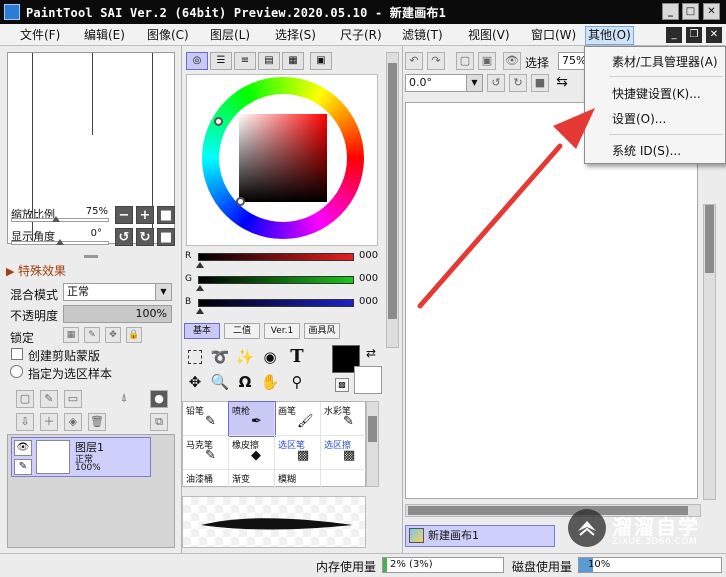 The width and height of the screenshot is (726, 577). What do you see at coordinates (490, 226) in the screenshot?
I see `arrow-shaft` at bounding box center [490, 226].